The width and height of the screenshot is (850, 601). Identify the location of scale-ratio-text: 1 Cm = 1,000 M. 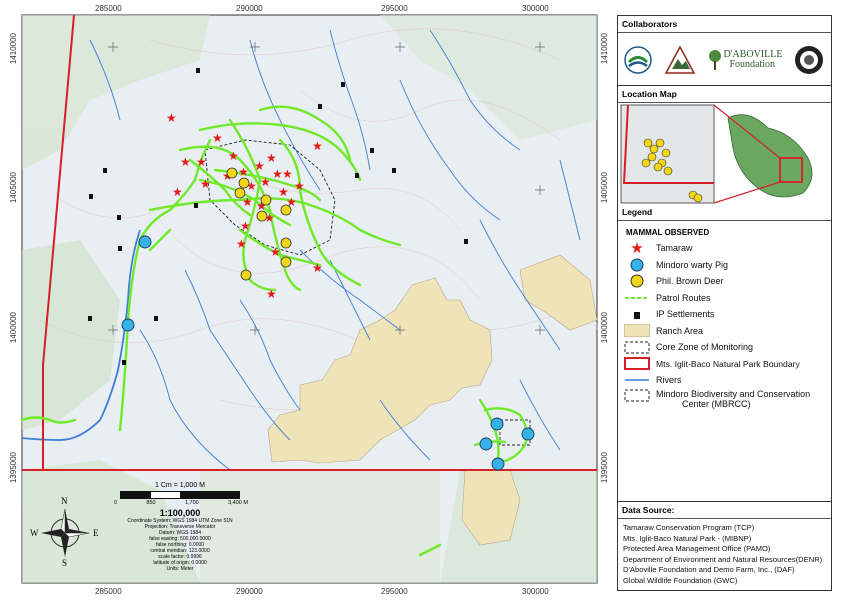
(180, 485).